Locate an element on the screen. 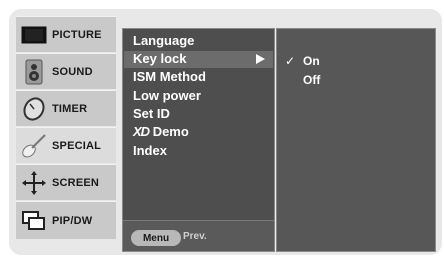  xd-logo: XD is located at coordinates (141, 131).